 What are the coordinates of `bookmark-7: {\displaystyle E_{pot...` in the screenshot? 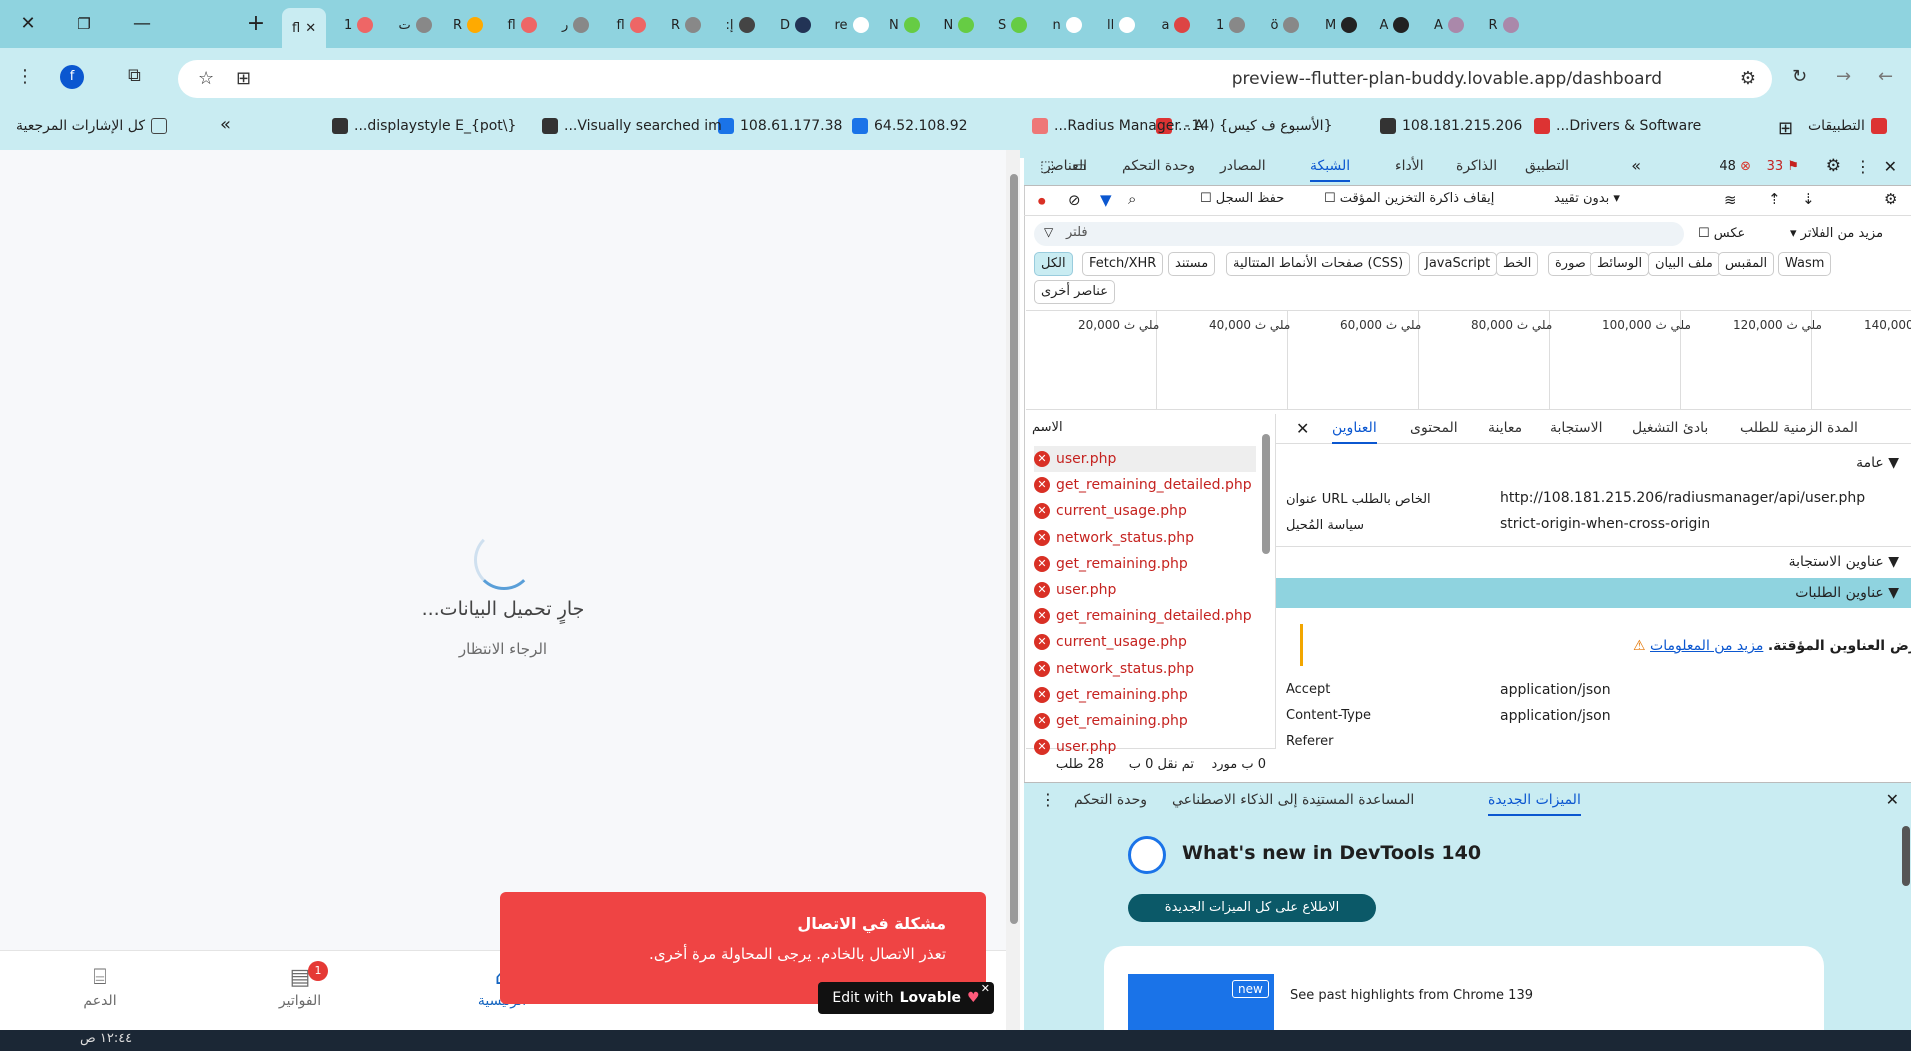 It's located at (424, 126).